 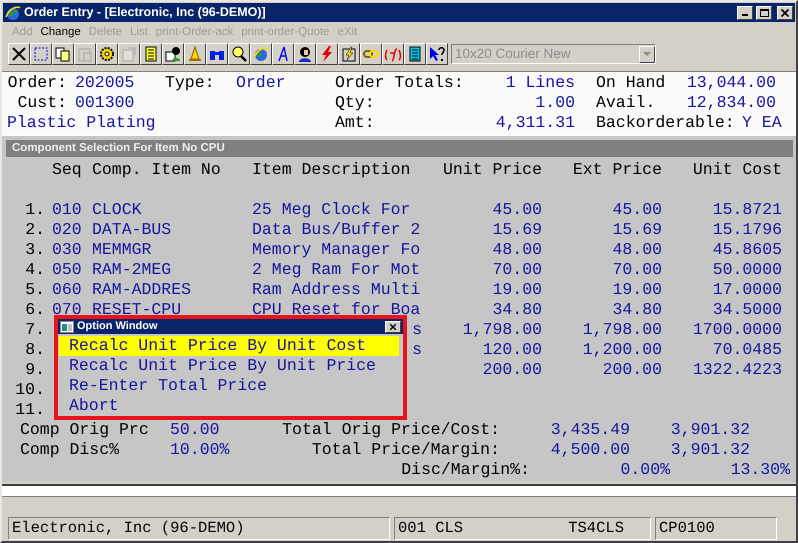 I want to click on cost-value: 15.8721, so click(x=747, y=210).